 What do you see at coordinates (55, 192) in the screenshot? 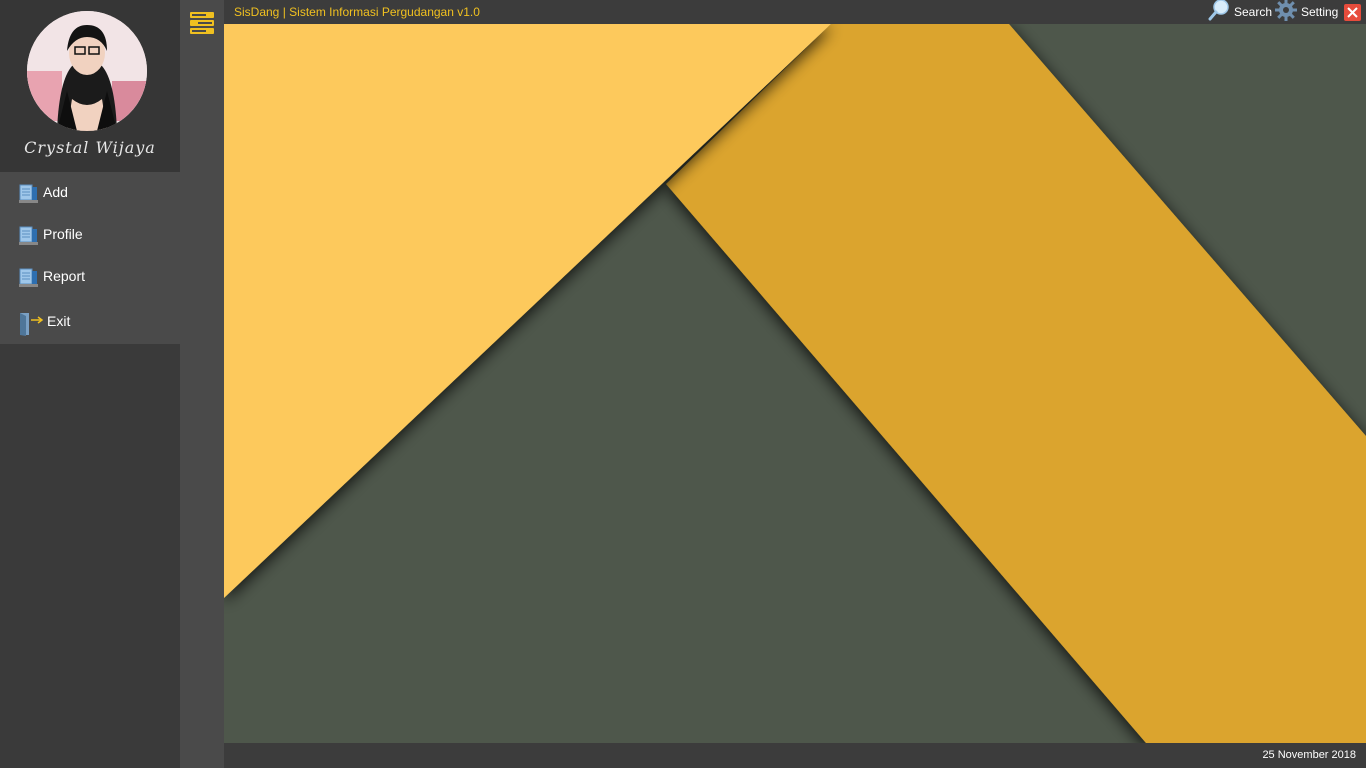
I see `sidebar-item-label: Add` at bounding box center [55, 192].